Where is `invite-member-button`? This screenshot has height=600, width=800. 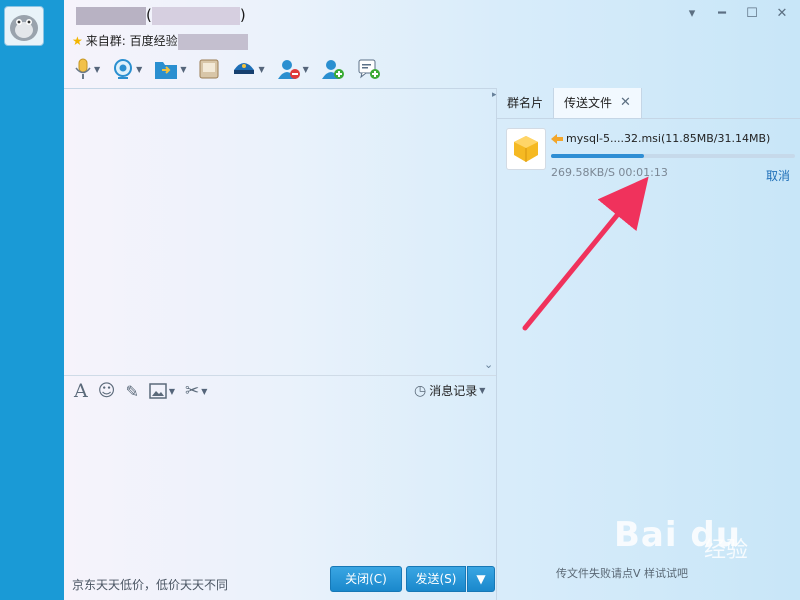
invite-member-button is located at coordinates (333, 69).